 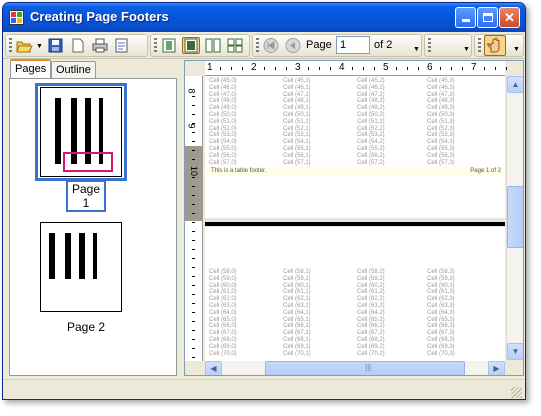 What do you see at coordinates (297, 272) in the screenshot?
I see `table-cell: Cell (58,1)` at bounding box center [297, 272].